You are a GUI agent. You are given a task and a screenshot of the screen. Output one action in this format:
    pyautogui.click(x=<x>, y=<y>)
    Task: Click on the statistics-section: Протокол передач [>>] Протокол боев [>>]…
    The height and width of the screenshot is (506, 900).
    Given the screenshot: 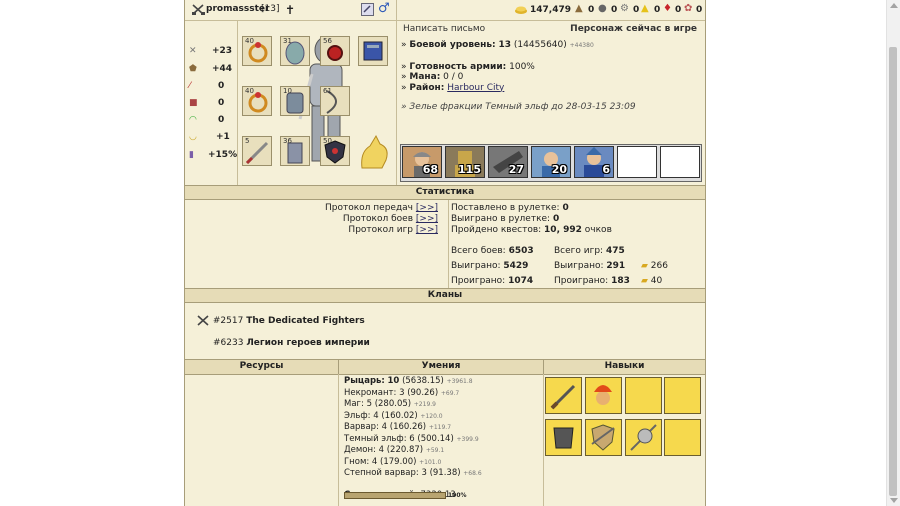 What is the action you would take?
    pyautogui.click(x=445, y=244)
    